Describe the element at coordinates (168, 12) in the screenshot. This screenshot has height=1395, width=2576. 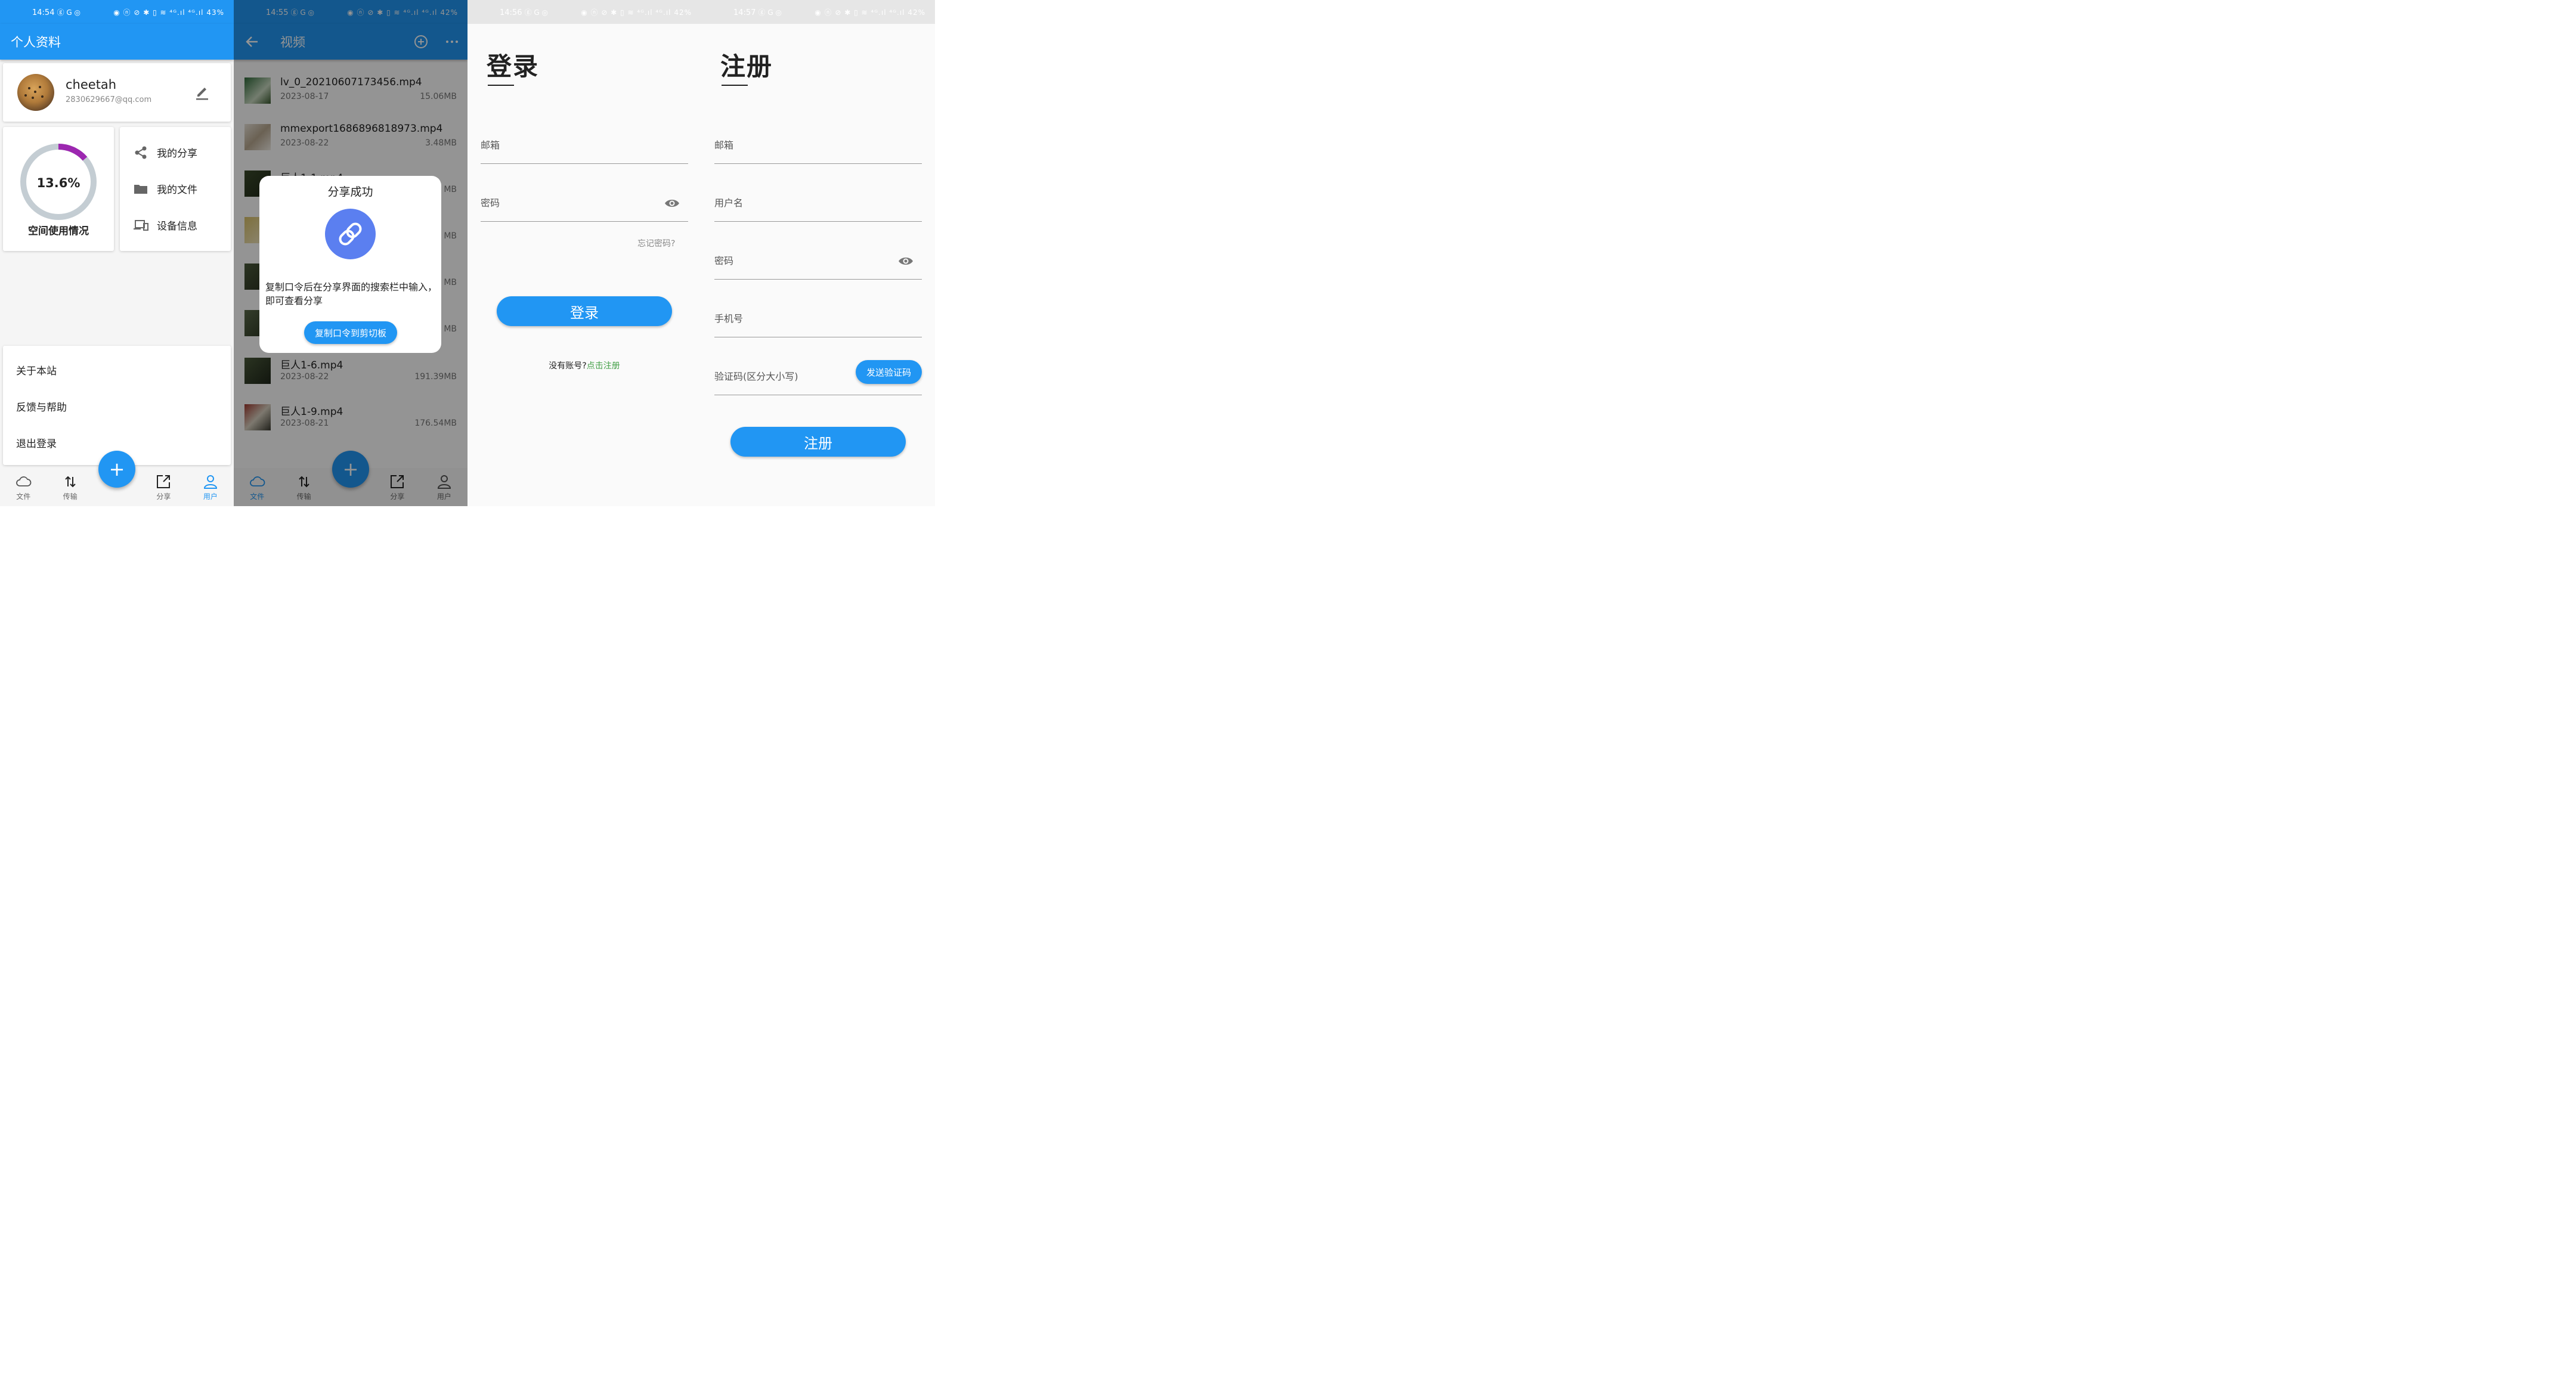
I see `status-icons: ◉ ⓝ ⊘ ✱ ▯ ≋ ⁴ᴳ.ıl ⁴ᴳ.ıl 43%` at that location.